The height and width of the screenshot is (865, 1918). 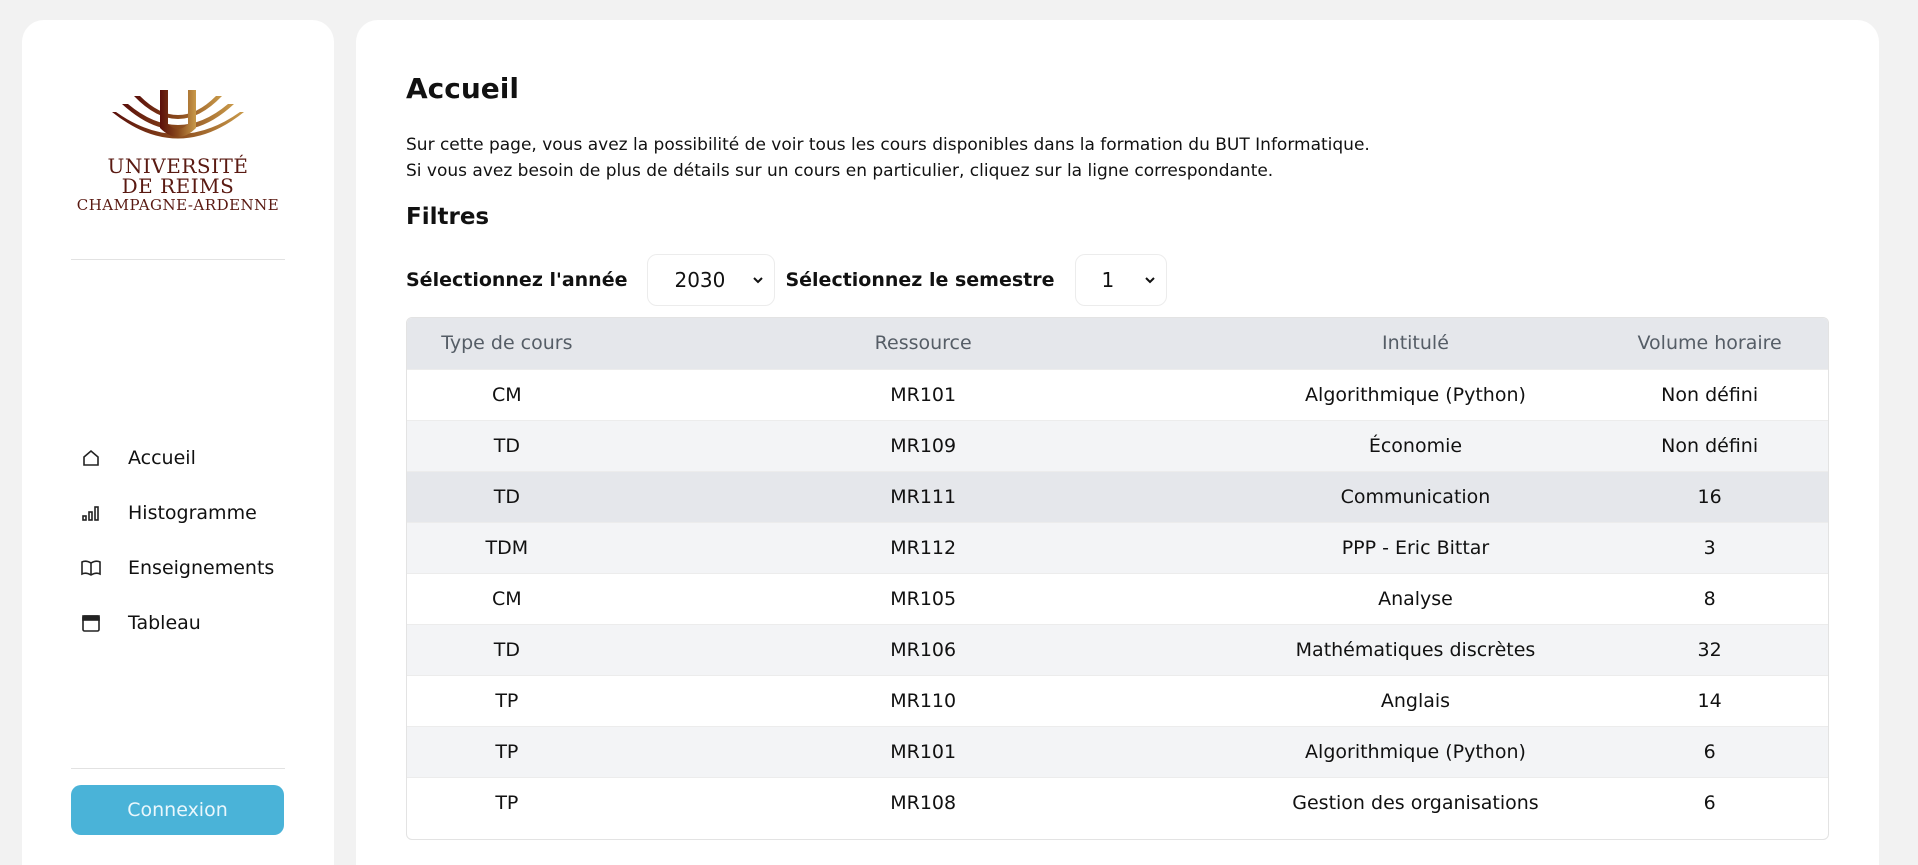 I want to click on table-row: TP MR108 Gestion des organisations 6, so click(x=1117, y=802).